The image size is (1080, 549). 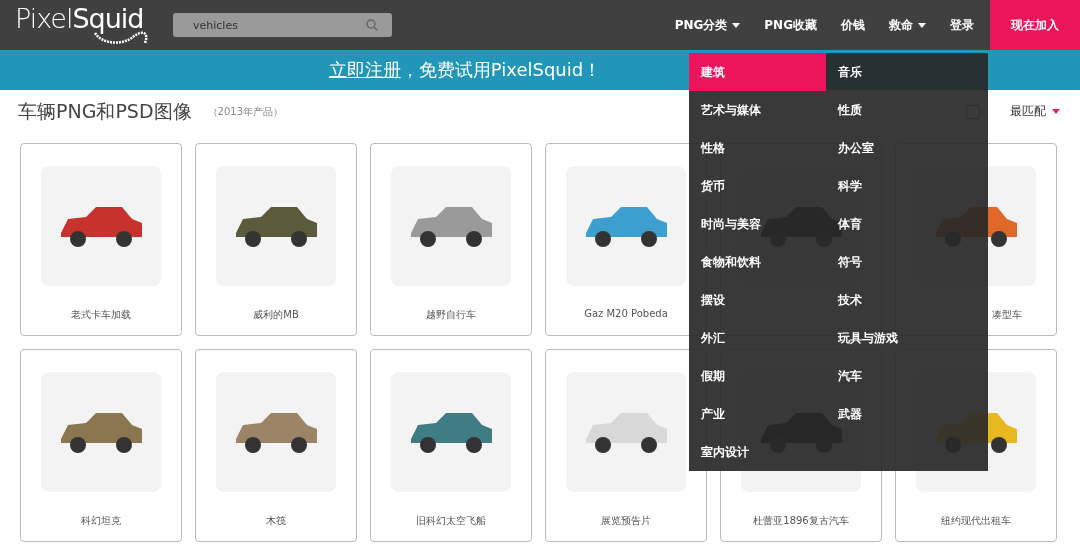 What do you see at coordinates (101, 315) in the screenshot?
I see `product-name: 老式卡车加载` at bounding box center [101, 315].